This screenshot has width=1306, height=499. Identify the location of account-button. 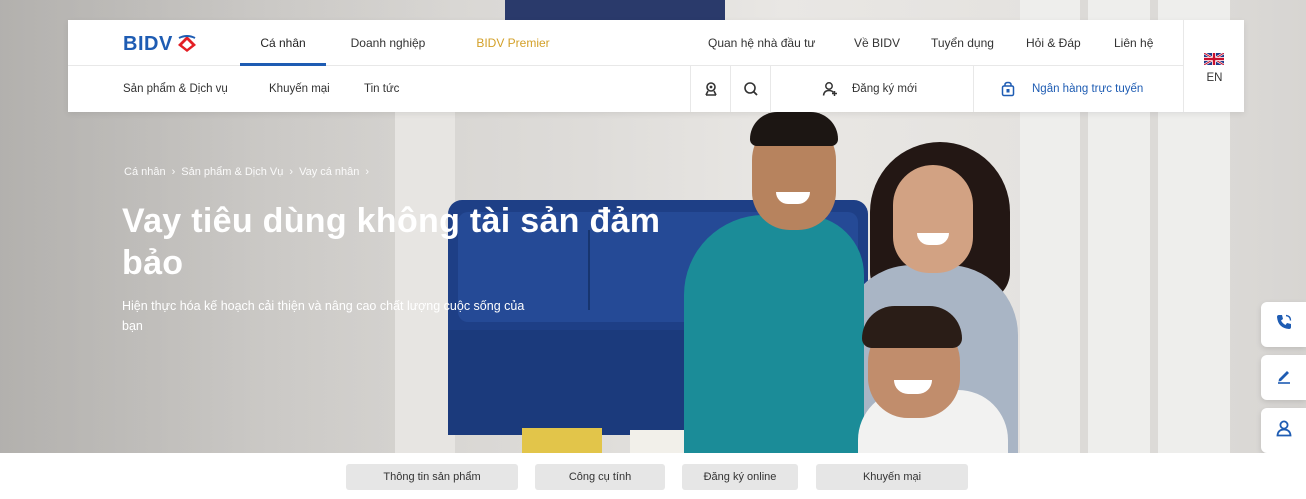
(1283, 430).